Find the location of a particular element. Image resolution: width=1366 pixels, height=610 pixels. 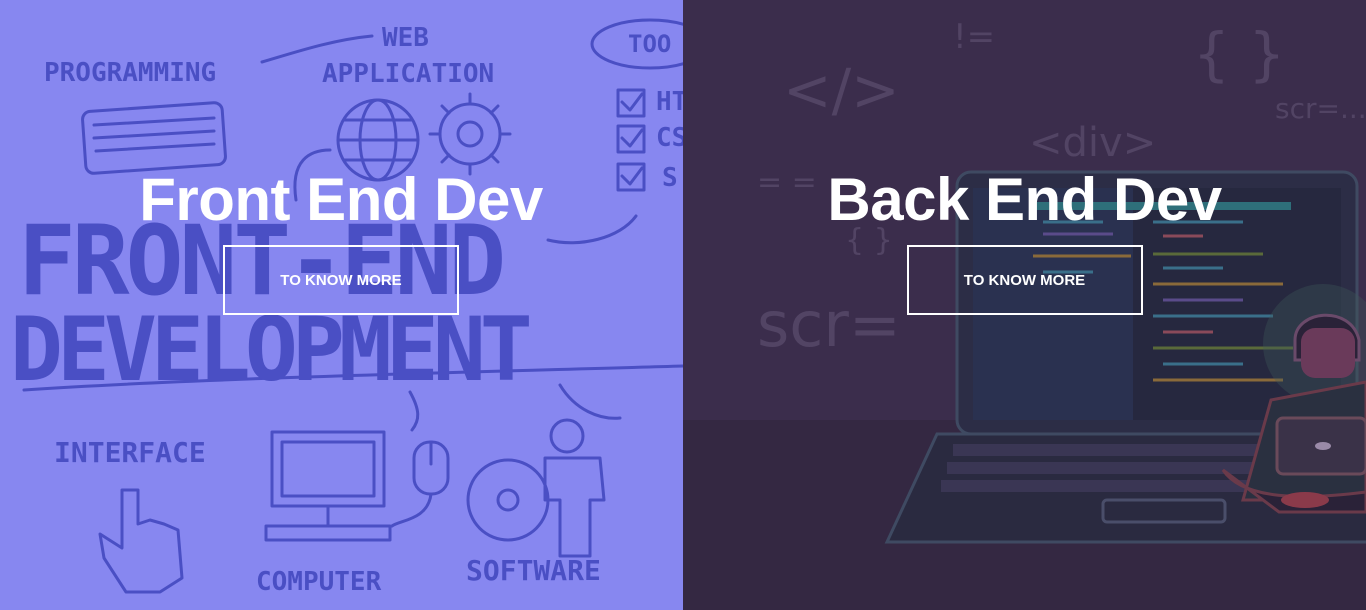

person-icon is located at coordinates (574, 488).